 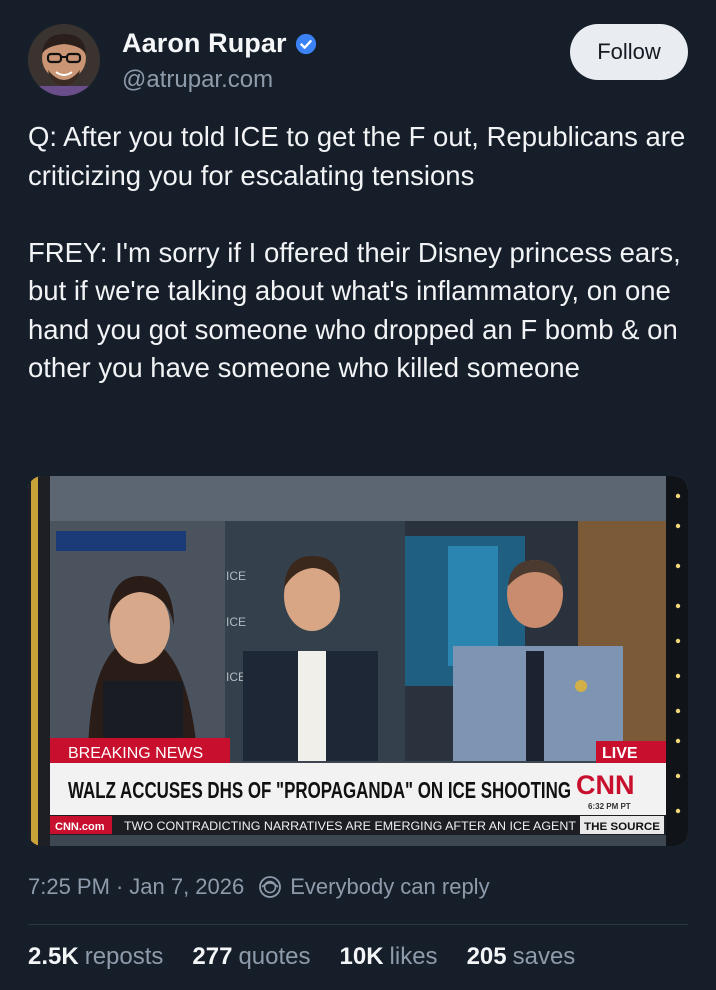 What do you see at coordinates (197, 80) in the screenshot?
I see `handle: @atrupar.com` at bounding box center [197, 80].